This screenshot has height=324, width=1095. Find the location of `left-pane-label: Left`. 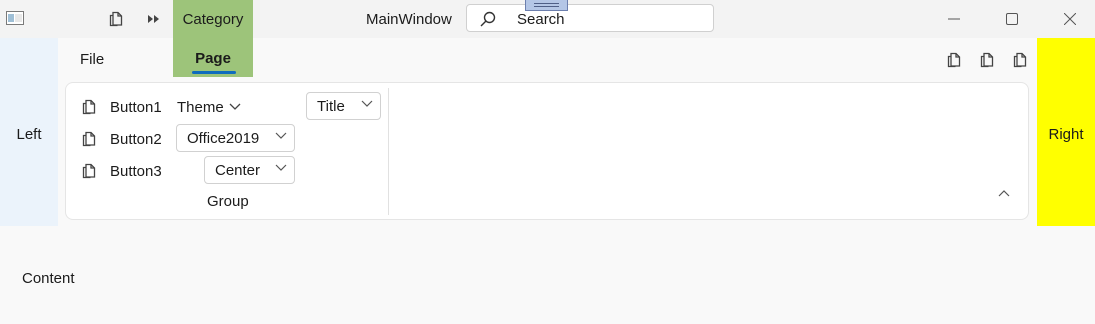

left-pane-label: Left is located at coordinates (29, 134).